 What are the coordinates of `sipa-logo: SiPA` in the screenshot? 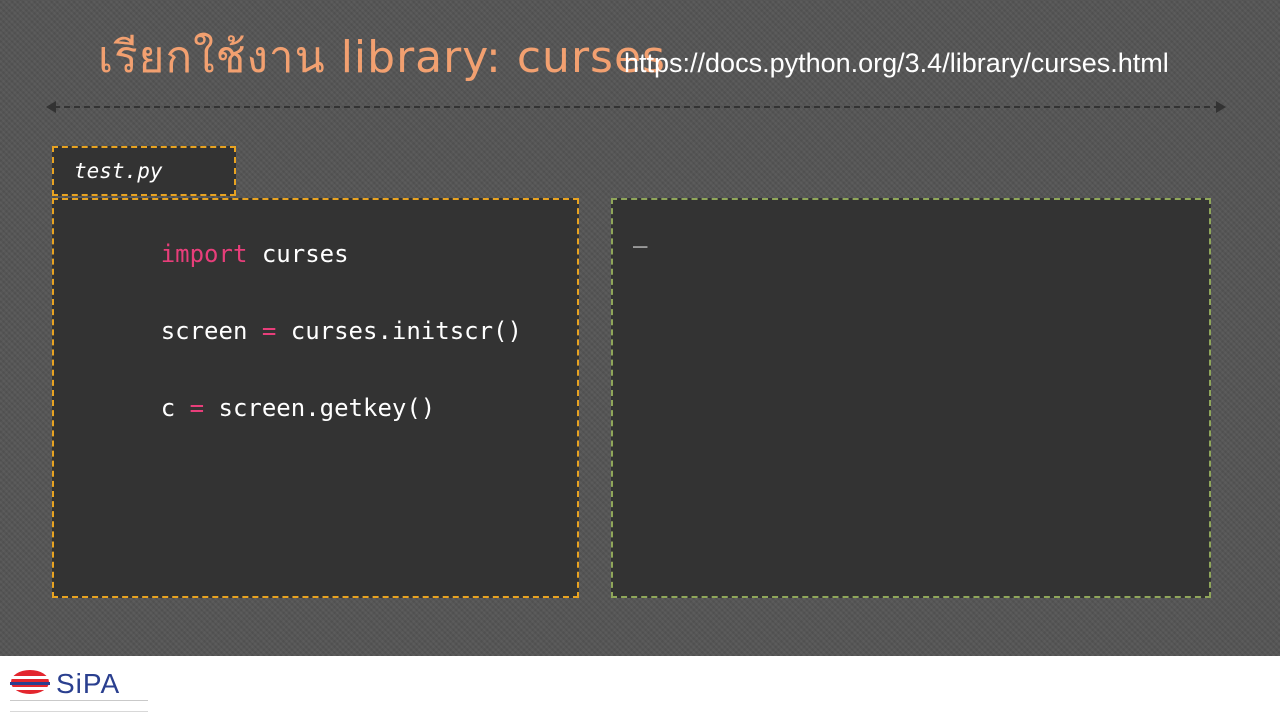 It's located at (83, 692).